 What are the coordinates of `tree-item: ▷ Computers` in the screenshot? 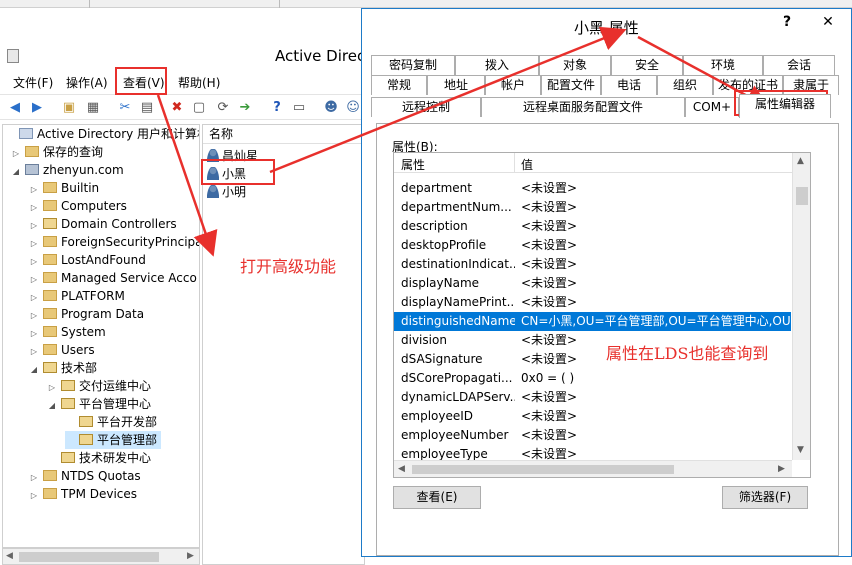 It's located at (78, 206).